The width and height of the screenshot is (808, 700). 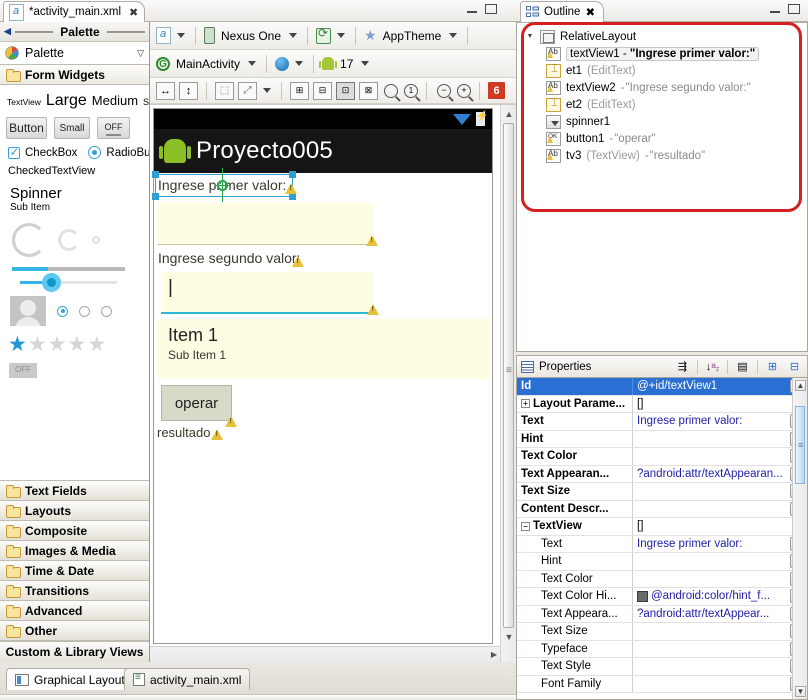 What do you see at coordinates (662, 155) in the screenshot?
I see `tree-node-tv3: tv3 (TextView) - "resultado"` at bounding box center [662, 155].